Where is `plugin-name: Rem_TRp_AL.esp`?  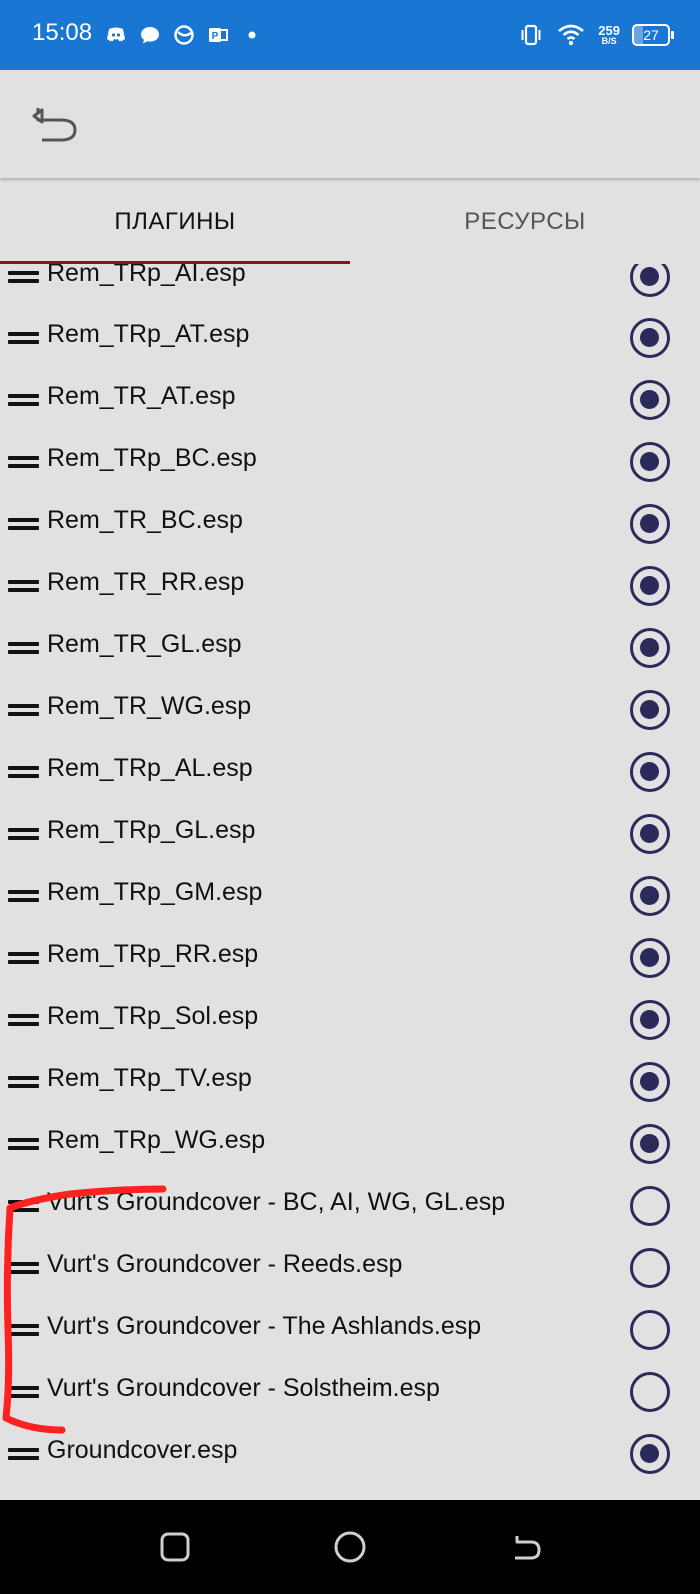 plugin-name: Rem_TRp_AL.esp is located at coordinates (150, 768).